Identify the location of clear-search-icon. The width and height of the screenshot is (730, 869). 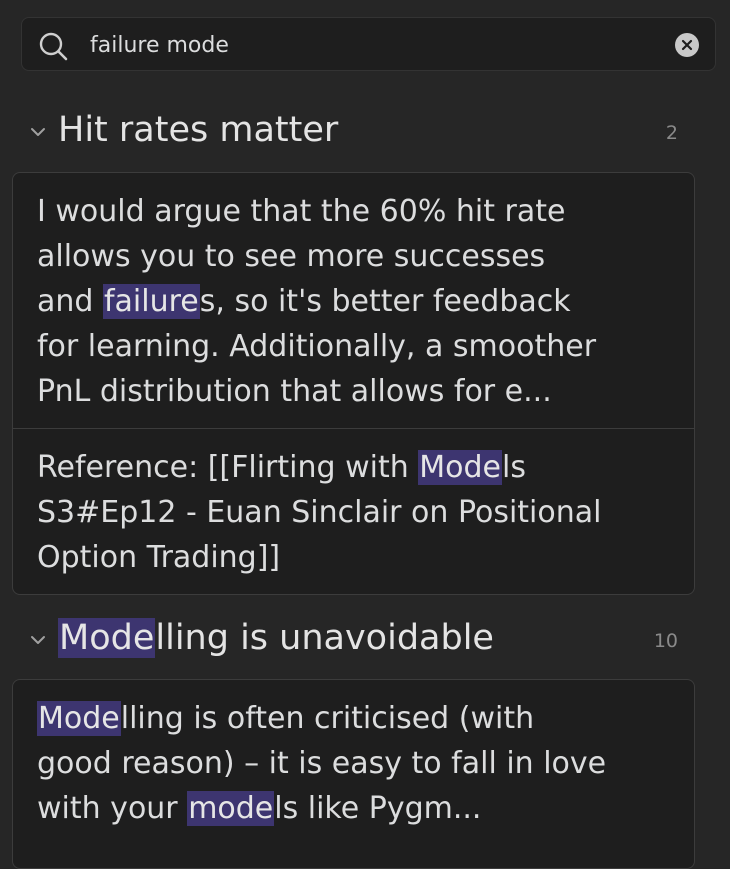
(687, 45).